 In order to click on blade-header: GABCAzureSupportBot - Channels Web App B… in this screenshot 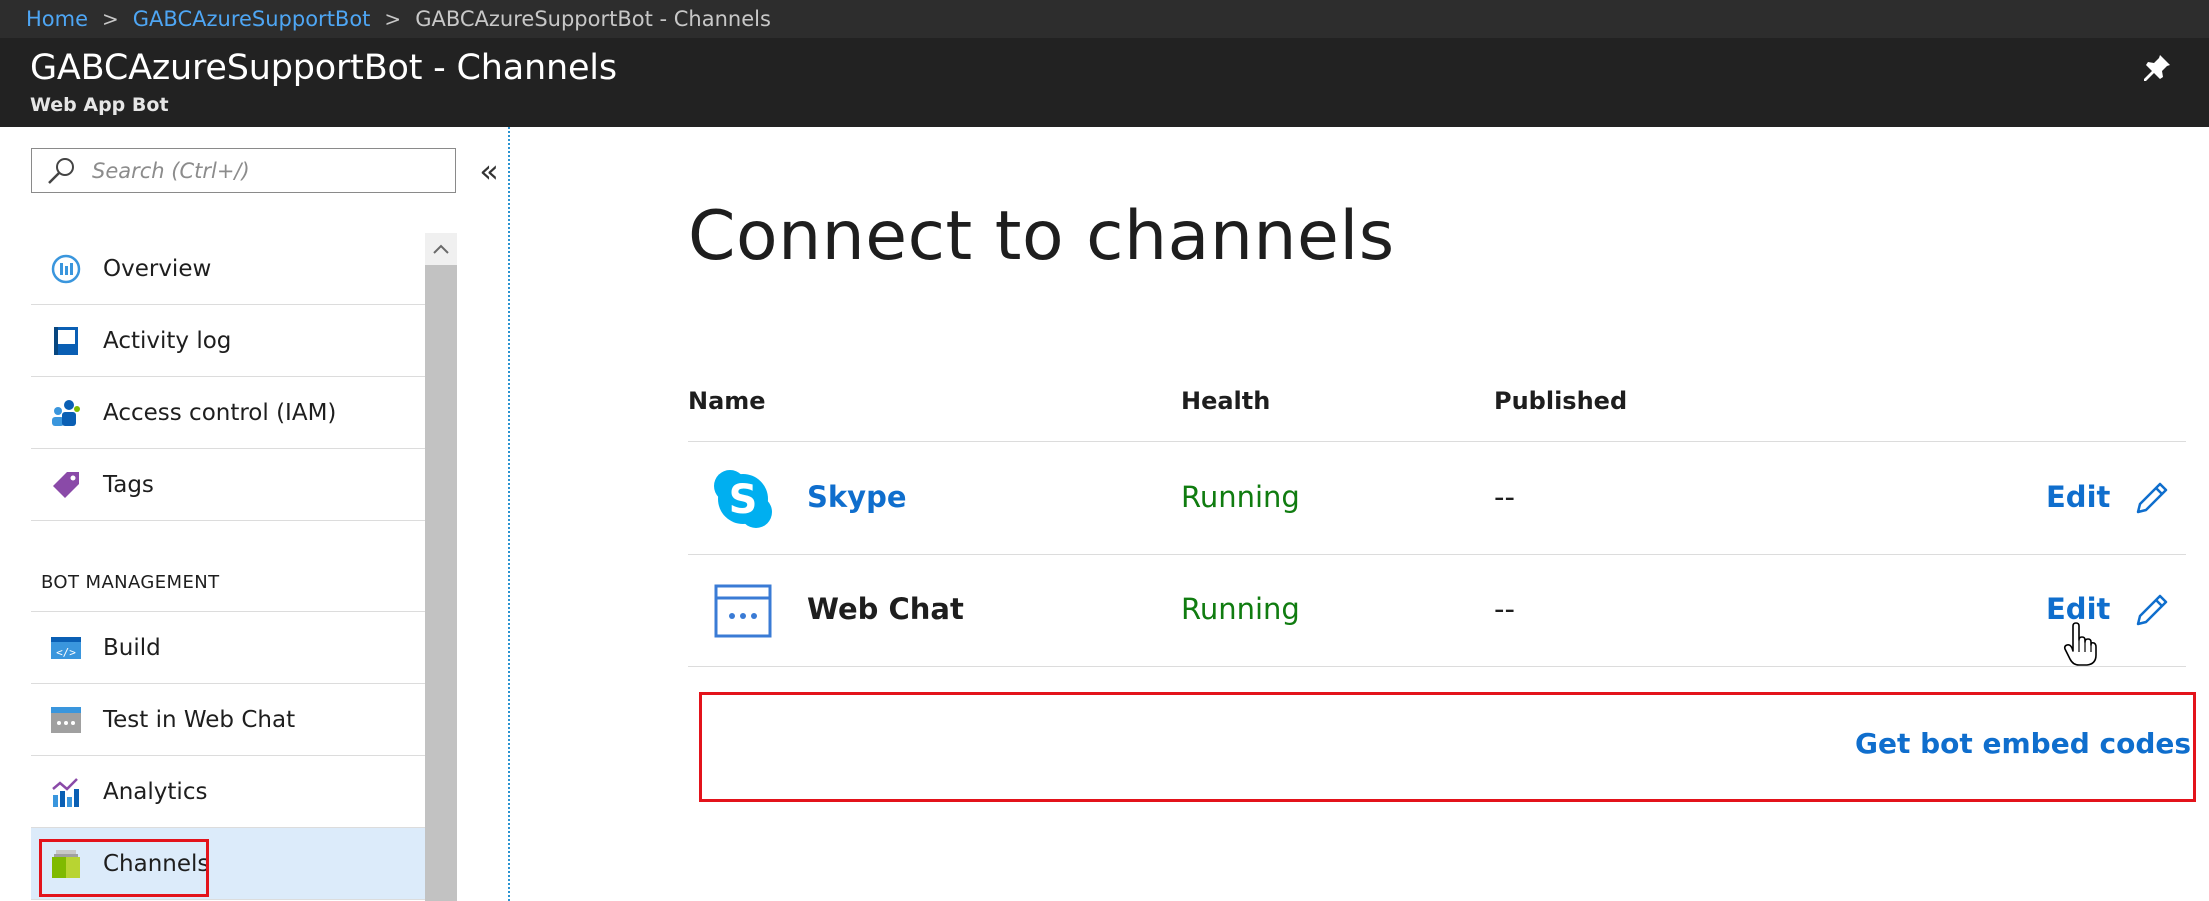, I will do `click(1104, 82)`.